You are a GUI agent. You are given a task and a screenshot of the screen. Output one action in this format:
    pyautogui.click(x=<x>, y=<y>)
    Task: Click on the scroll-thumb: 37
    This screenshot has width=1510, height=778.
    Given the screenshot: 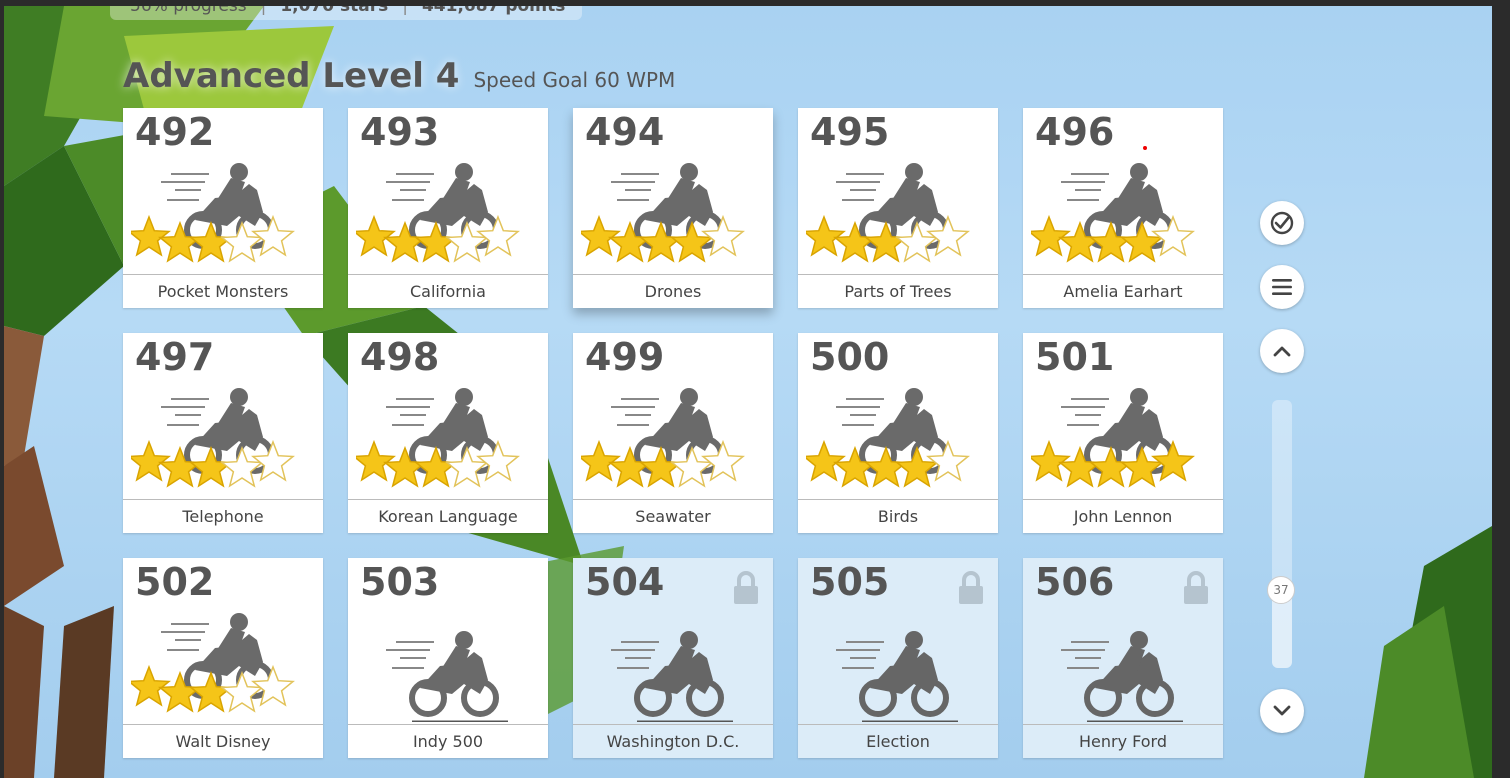 What is the action you would take?
    pyautogui.click(x=1281, y=590)
    